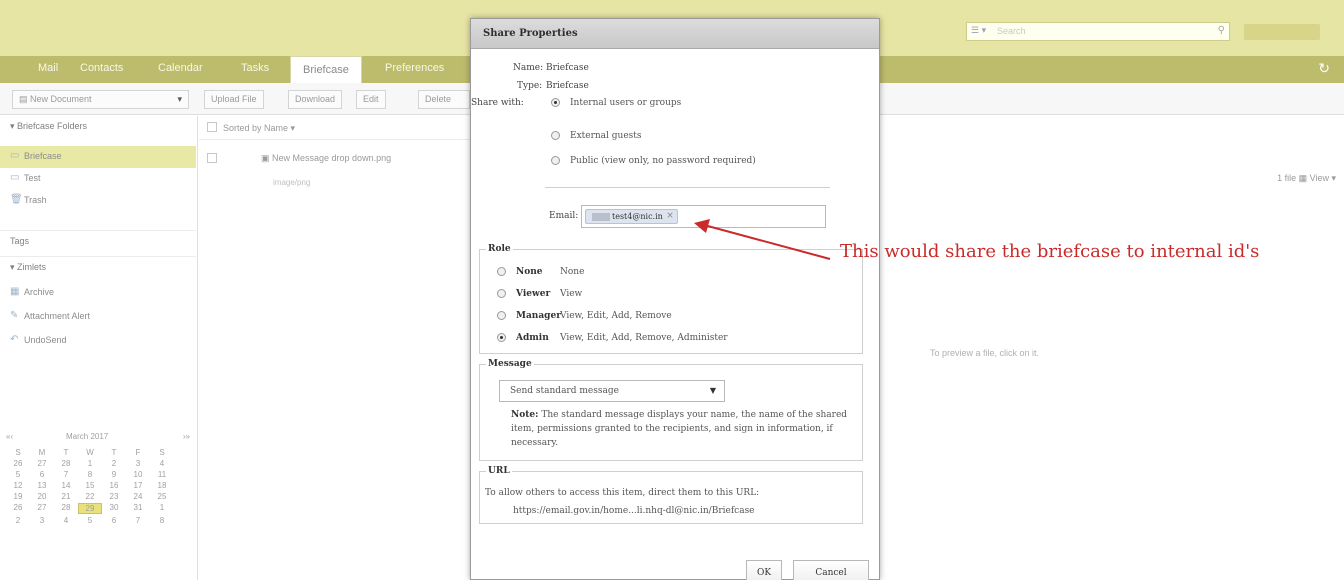  I want to click on share-internal-radio: Internal users or groups, so click(616, 103).